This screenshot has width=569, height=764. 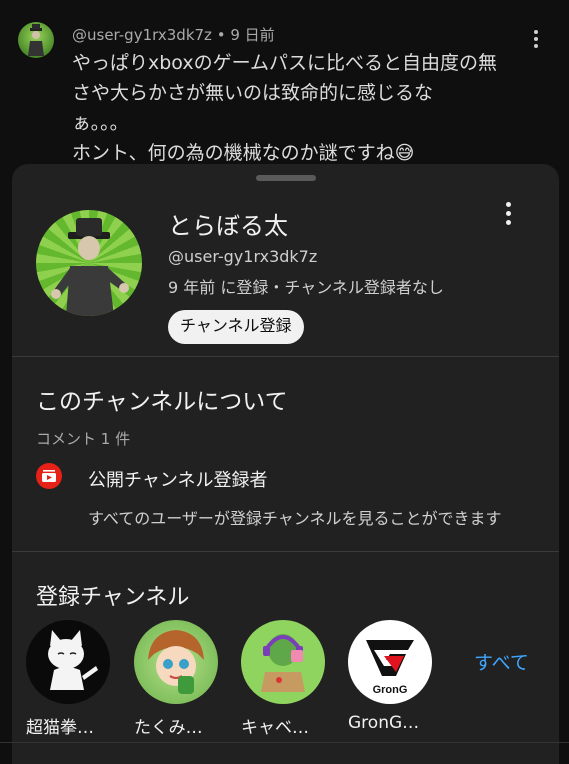 I want to click on channel-name: とらぼる太, so click(x=228, y=226).